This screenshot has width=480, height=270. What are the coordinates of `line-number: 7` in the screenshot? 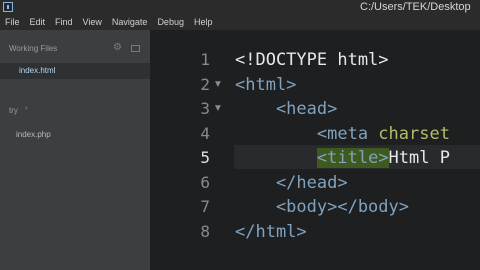 It's located at (205, 206).